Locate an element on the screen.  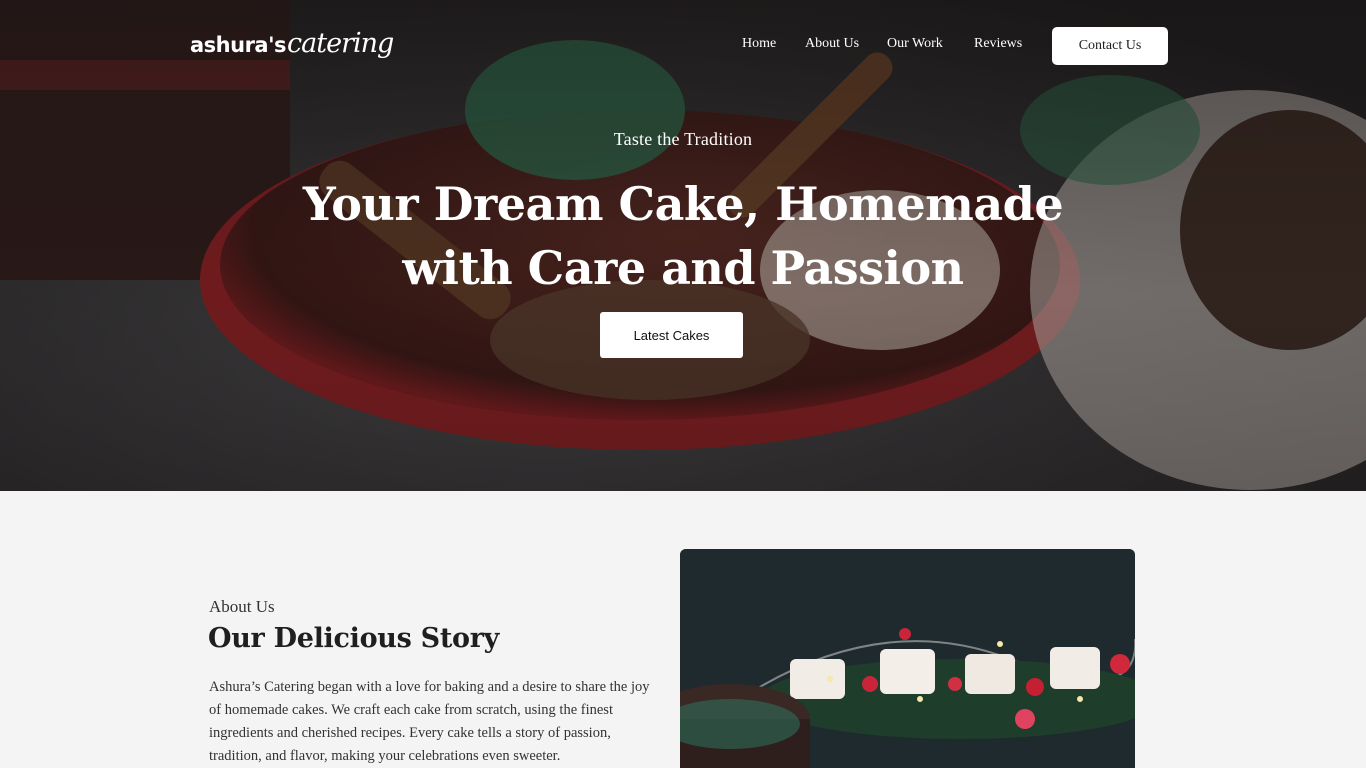
festive-candles-photo-icon is located at coordinates (907, 658).